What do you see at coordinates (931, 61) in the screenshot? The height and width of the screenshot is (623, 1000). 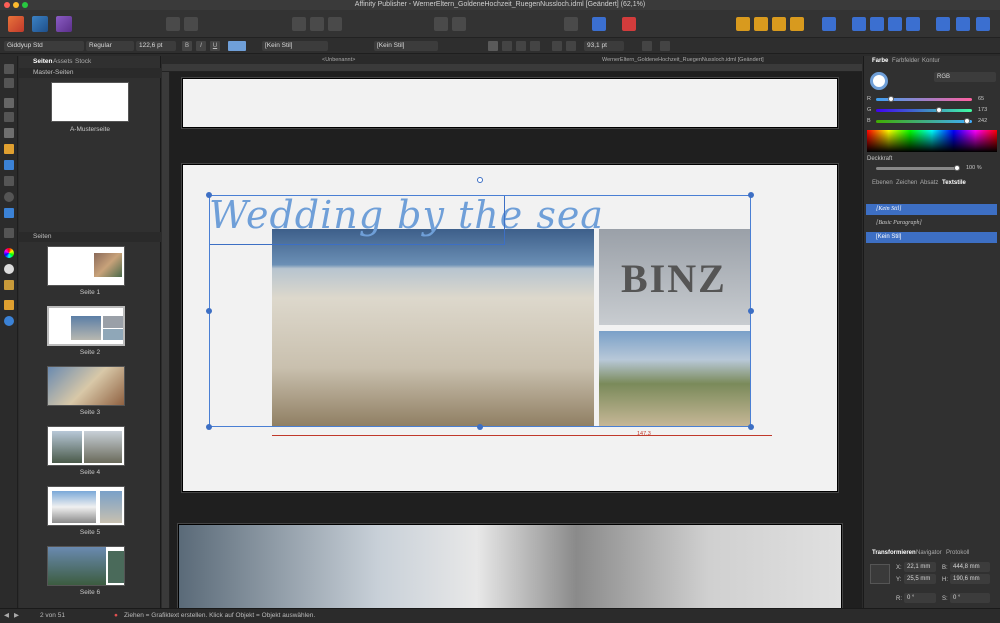 I see `tab-kontur: Kontur` at bounding box center [931, 61].